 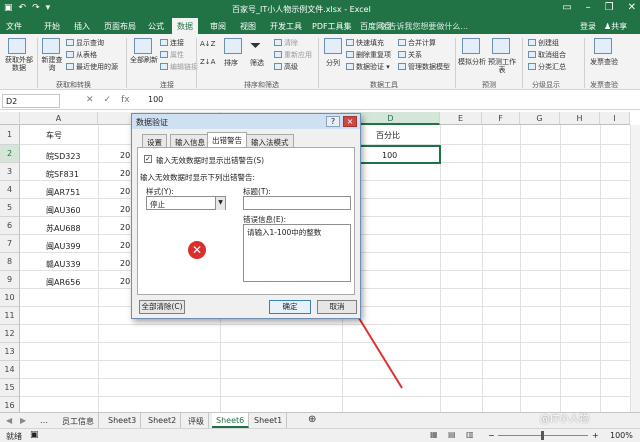 What do you see at coordinates (417, 43) in the screenshot?
I see `consolidate-button: 合并计算` at bounding box center [417, 43].